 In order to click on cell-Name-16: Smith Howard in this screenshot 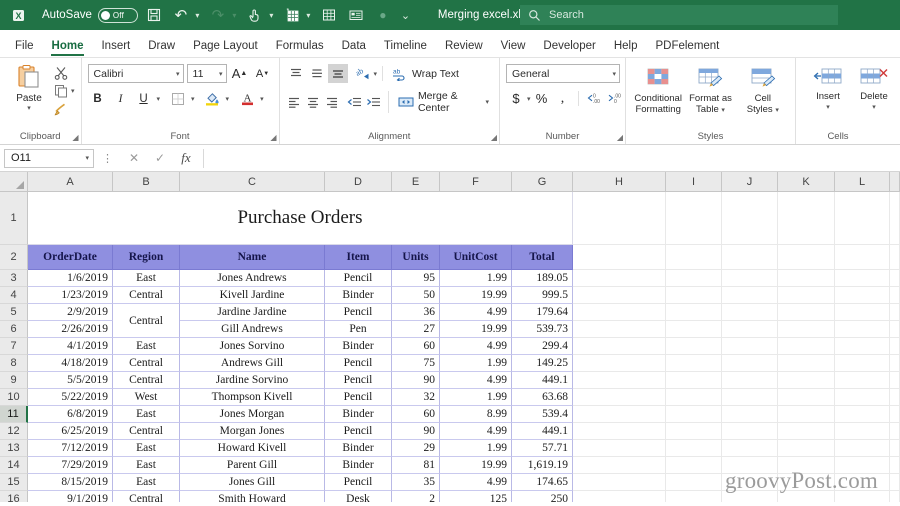, I will do `click(252, 496)`.